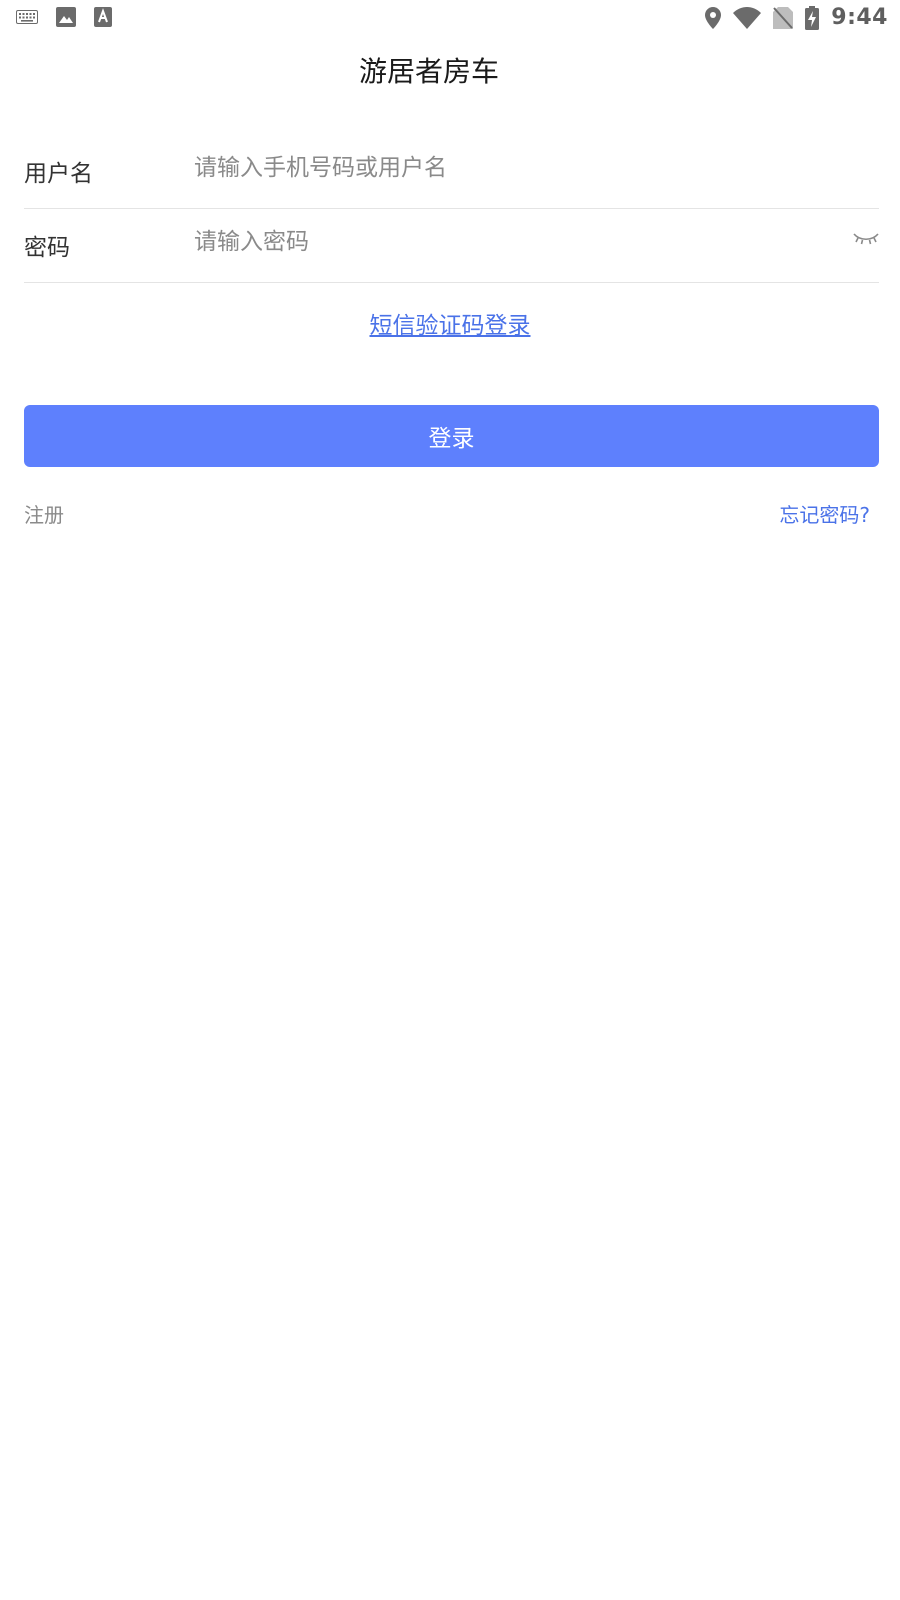 This screenshot has width=900, height=1600. I want to click on forgot-password-link: 忘记密码?, so click(824, 513).